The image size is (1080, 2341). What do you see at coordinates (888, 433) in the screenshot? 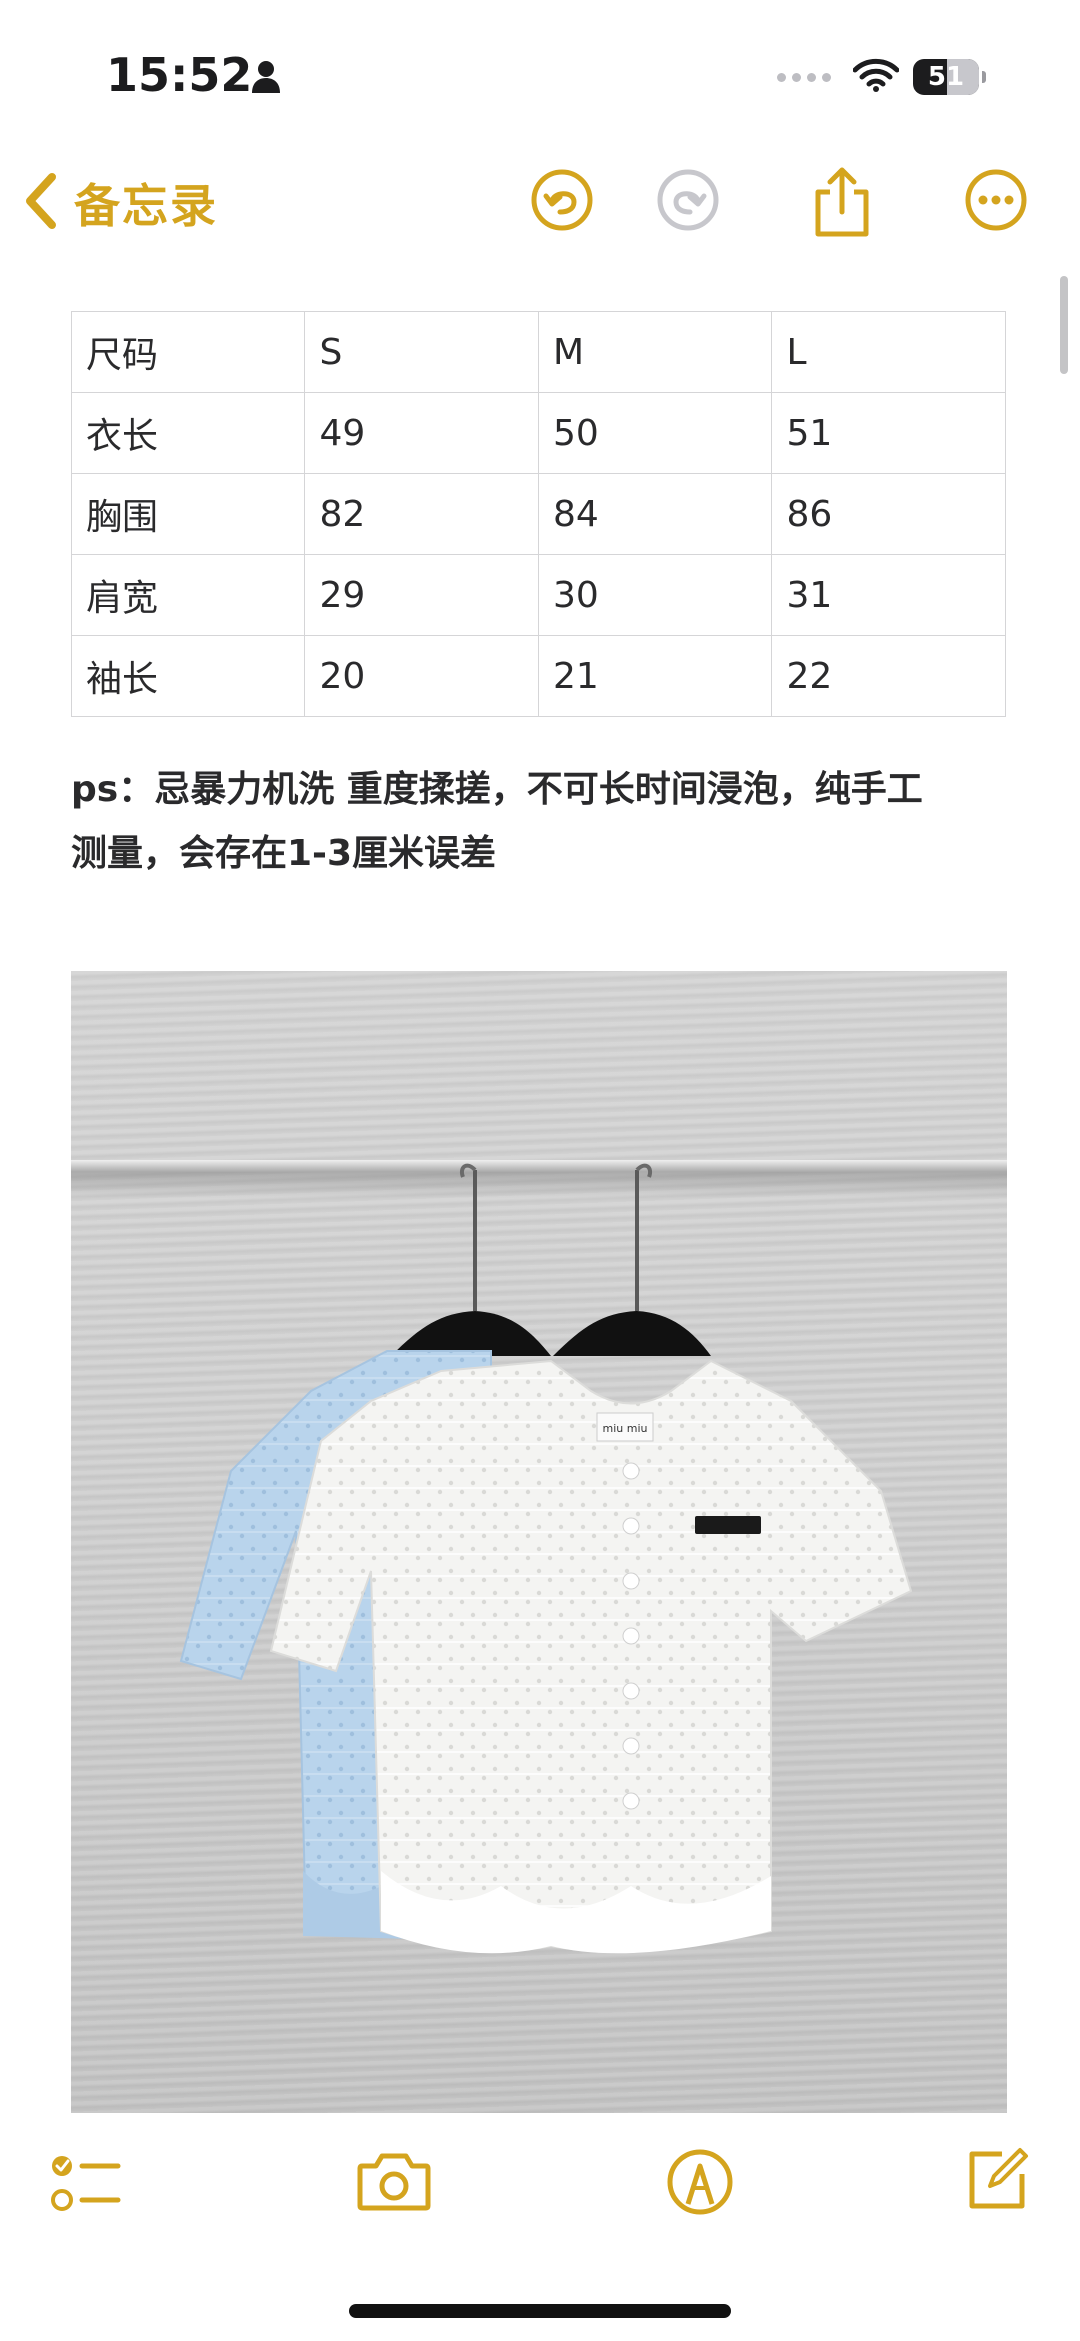
I see `table-cell: 51` at bounding box center [888, 433].